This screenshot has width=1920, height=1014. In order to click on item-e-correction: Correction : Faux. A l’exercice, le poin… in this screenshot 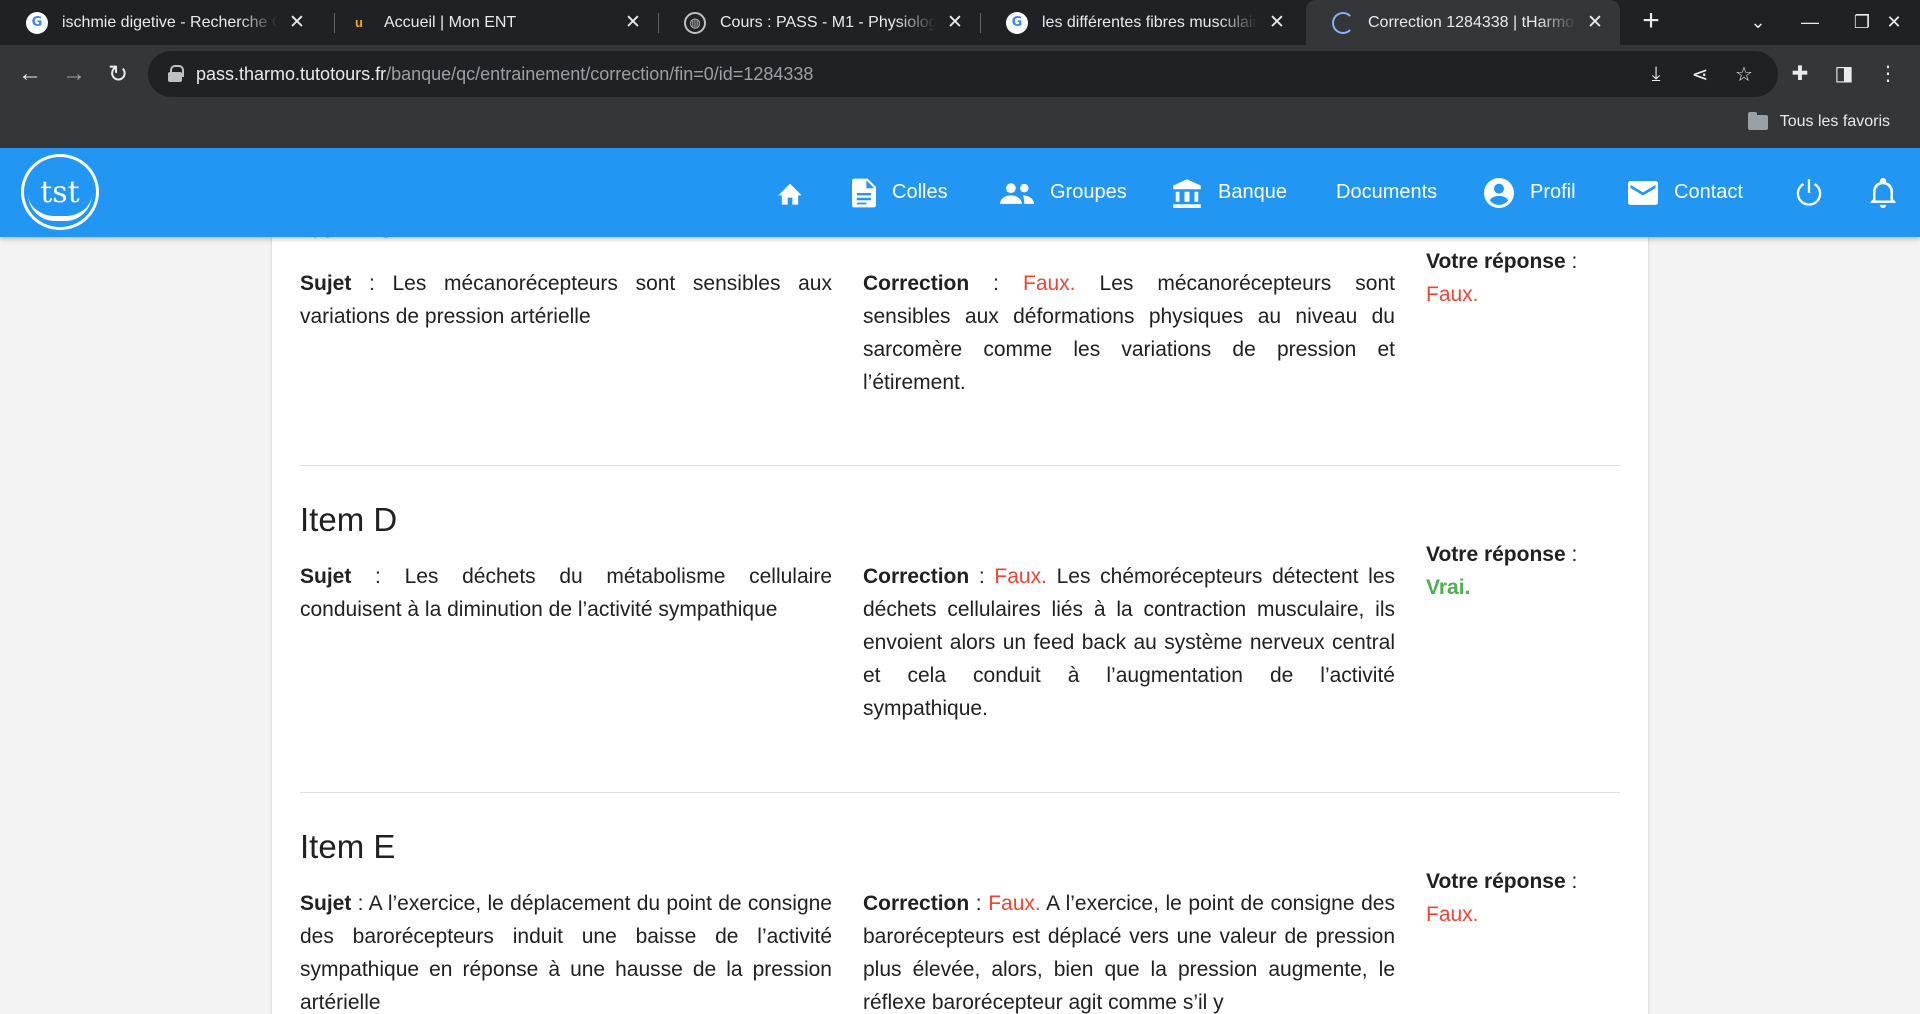, I will do `click(1129, 950)`.